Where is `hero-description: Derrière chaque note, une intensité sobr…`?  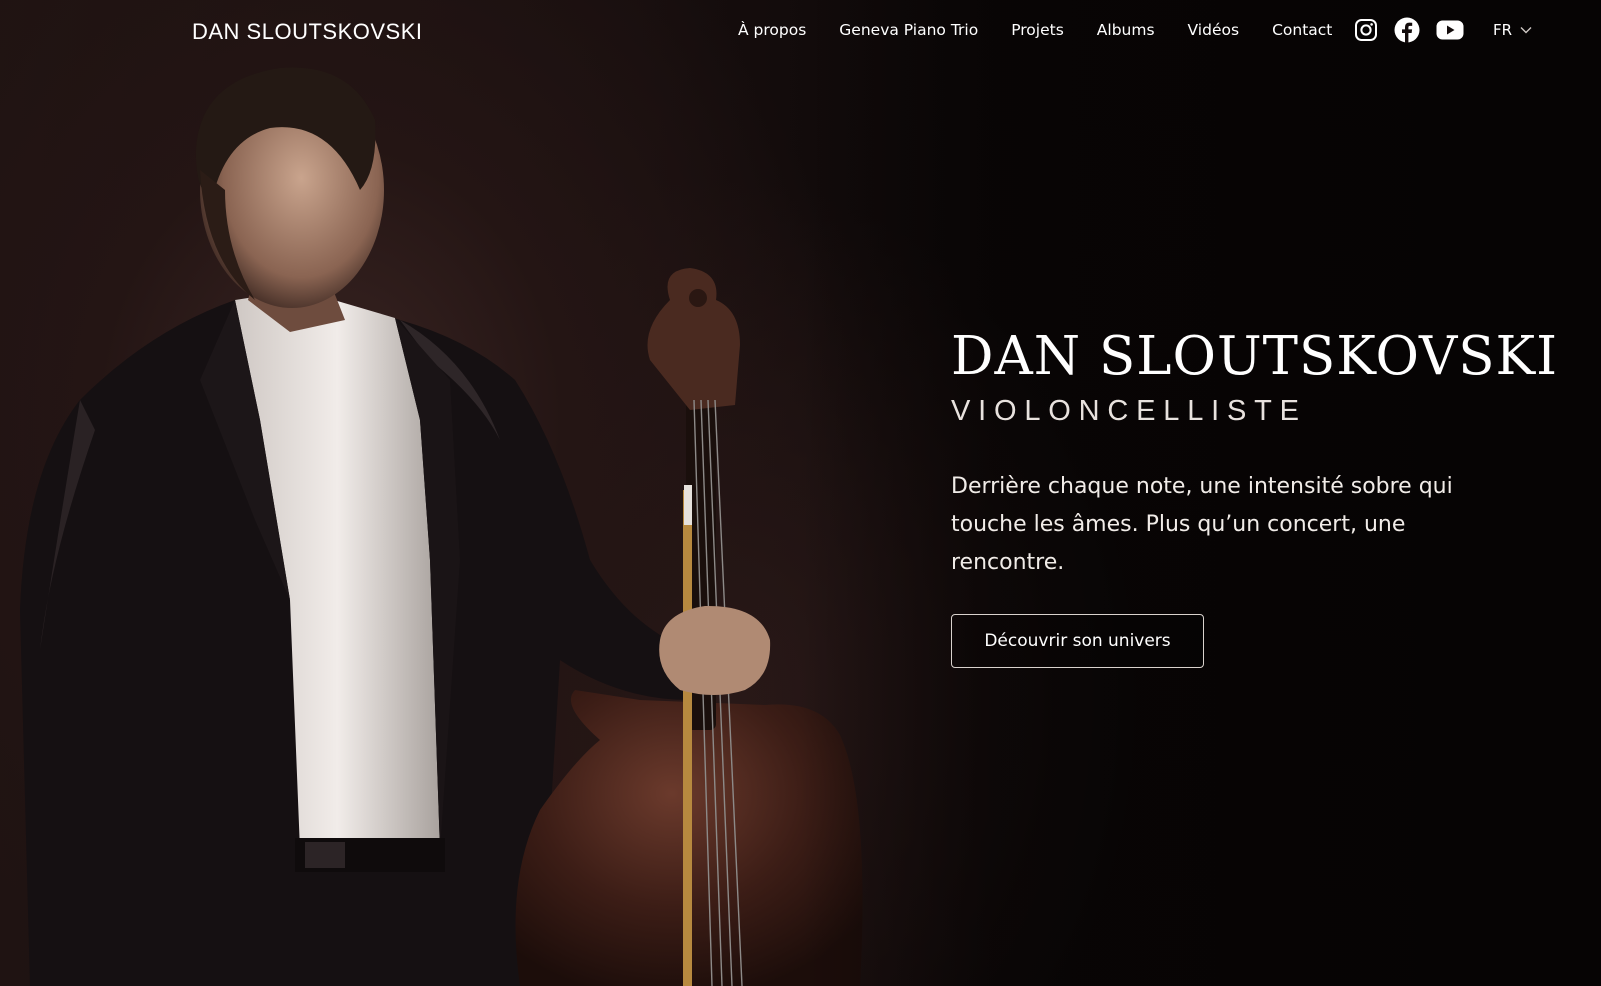 hero-description: Derrière chaque note, une intensité sobr… is located at coordinates (1202, 524).